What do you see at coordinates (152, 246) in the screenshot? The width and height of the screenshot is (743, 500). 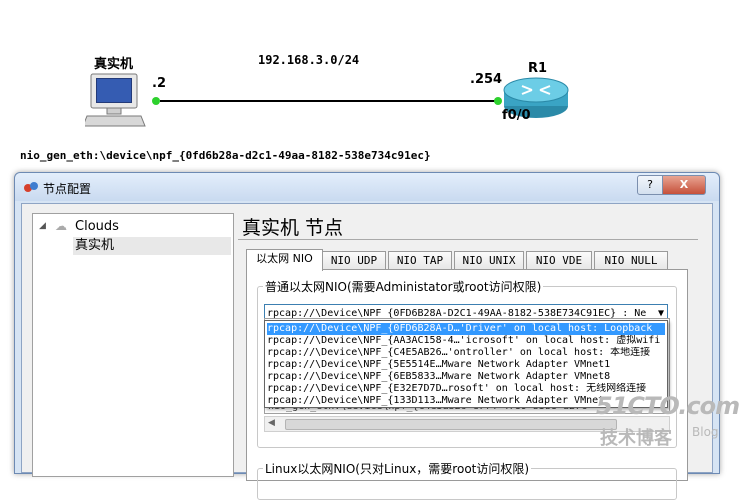 I see `tree-item-host: 真实机` at bounding box center [152, 246].